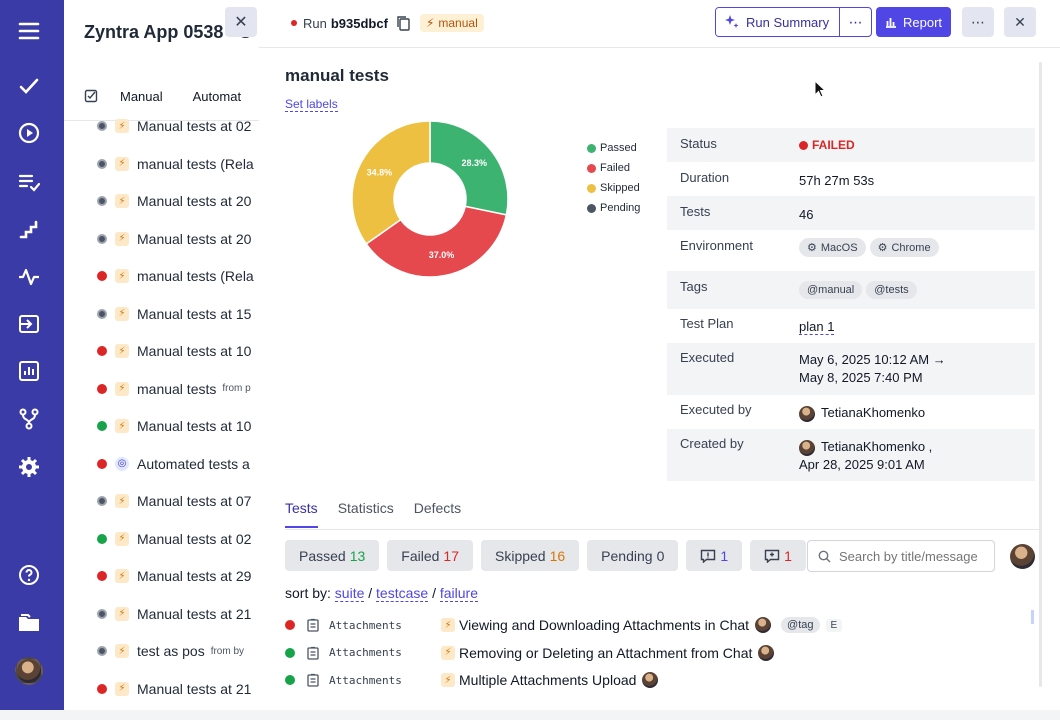  What do you see at coordinates (458, 593) in the screenshot?
I see `sort-failure-link: failure` at bounding box center [458, 593].